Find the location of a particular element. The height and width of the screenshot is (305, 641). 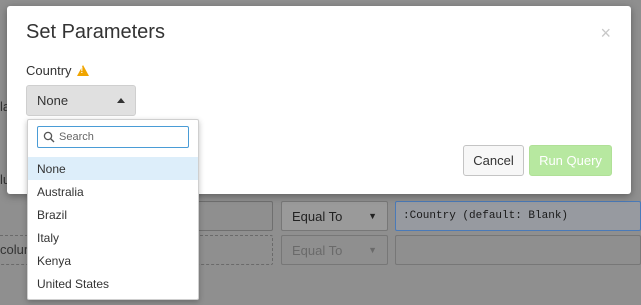

selected-value: None is located at coordinates (53, 100).